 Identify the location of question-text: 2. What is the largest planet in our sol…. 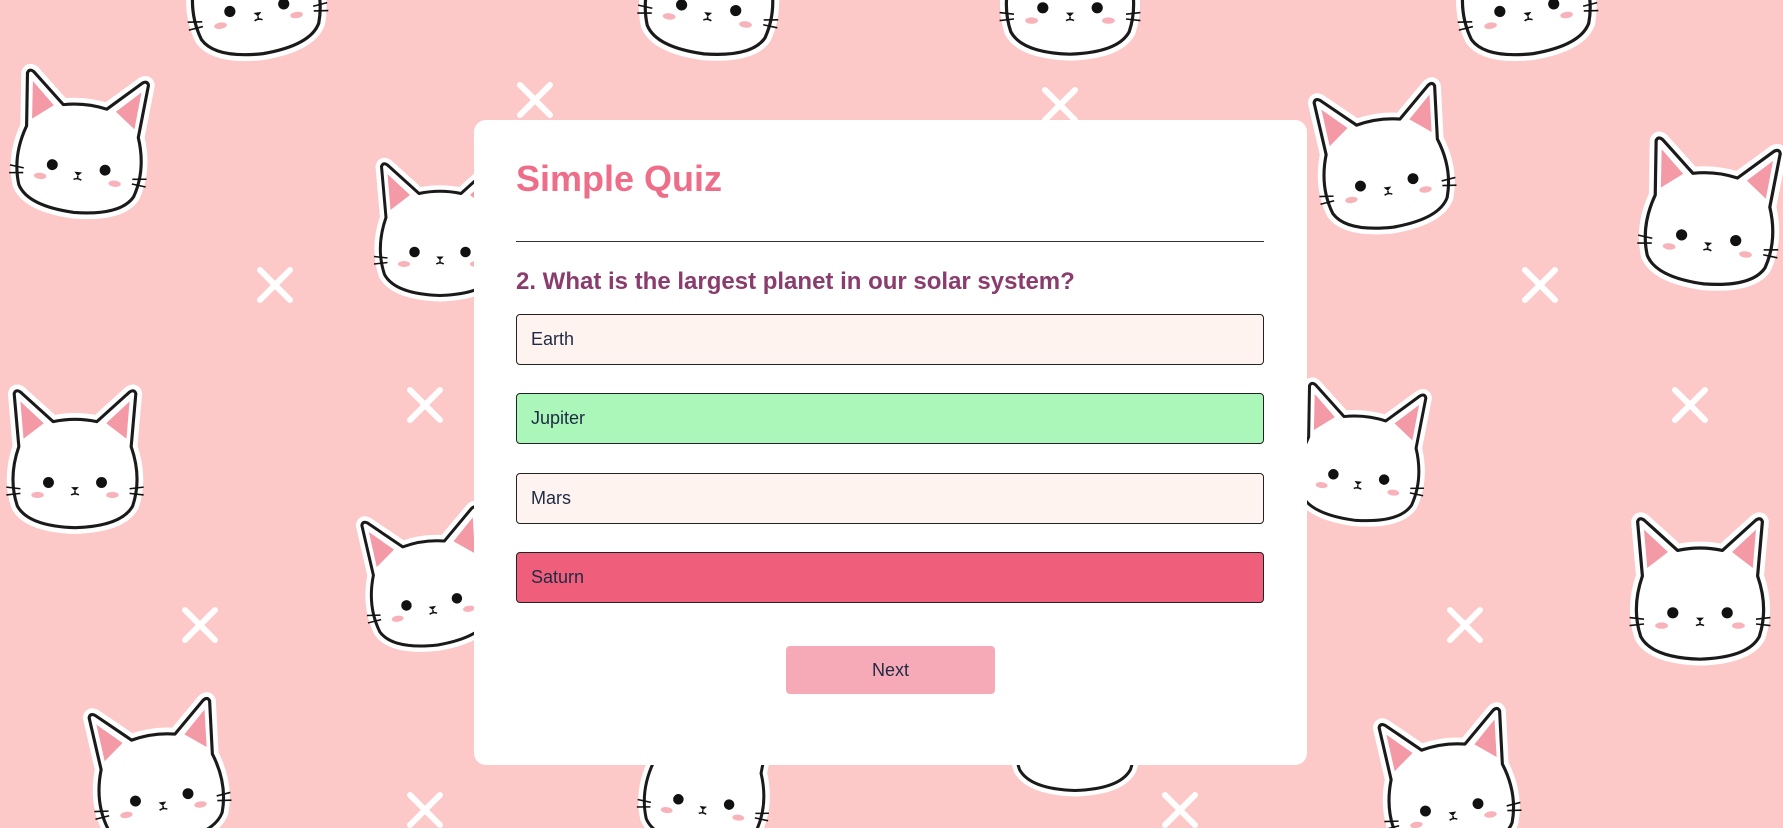
(795, 281).